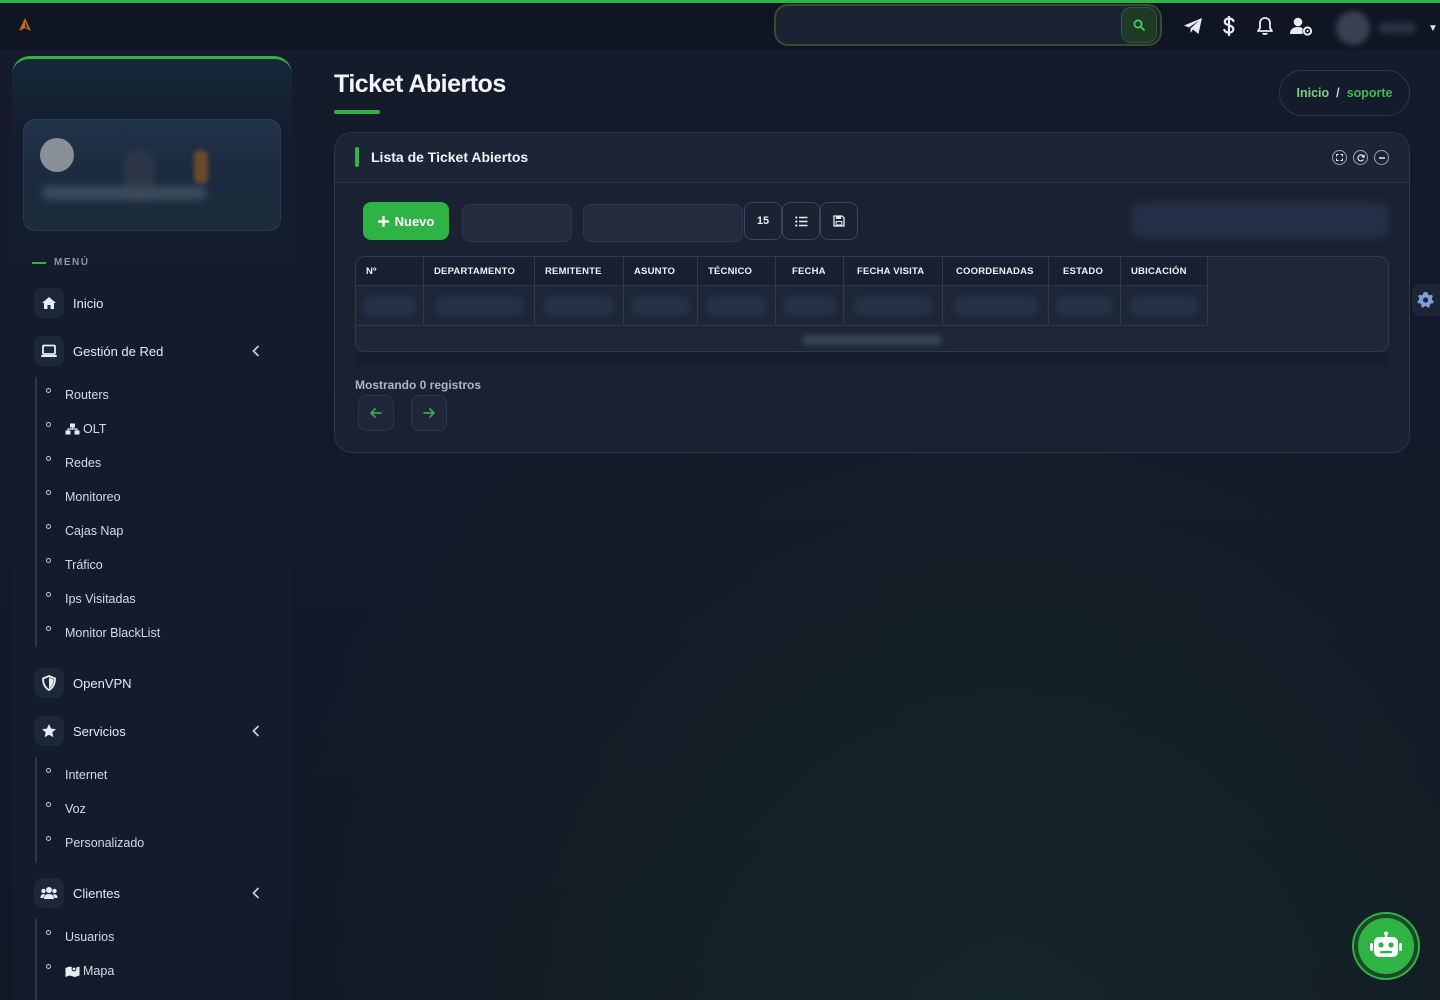 This screenshot has width=1440, height=1000. Describe the element at coordinates (1193, 26) in the screenshot. I see `telegram-icon` at that location.